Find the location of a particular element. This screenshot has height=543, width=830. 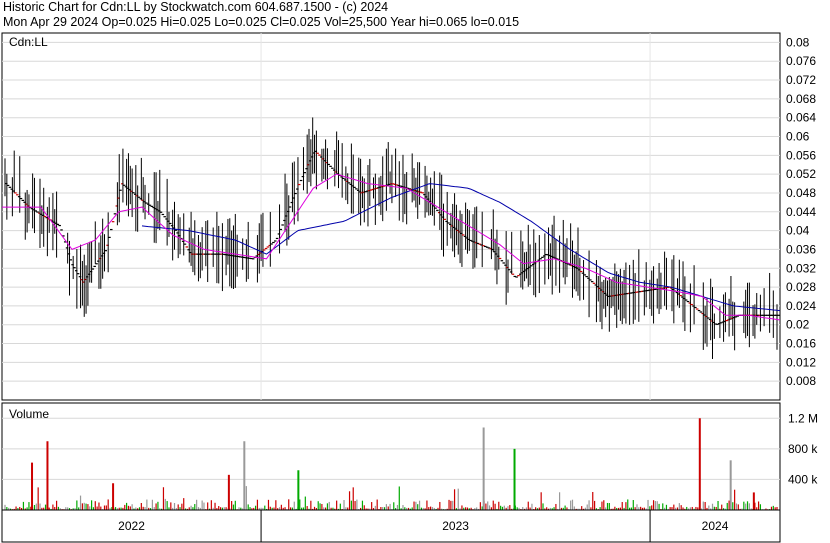

price-tick-label: 0.056 is located at coordinates (801, 155).